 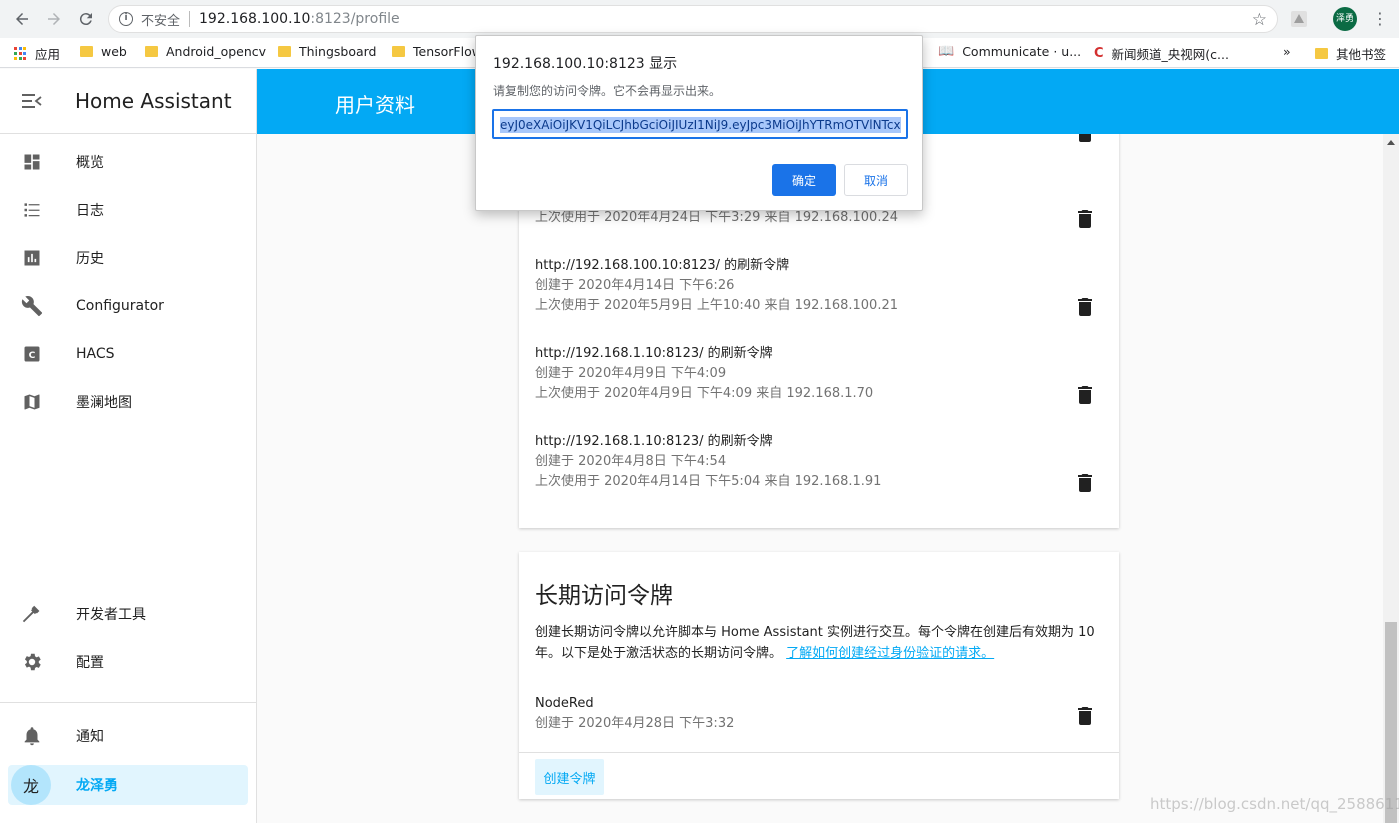 I want to click on user-name: 龙泽勇, so click(x=97, y=786).